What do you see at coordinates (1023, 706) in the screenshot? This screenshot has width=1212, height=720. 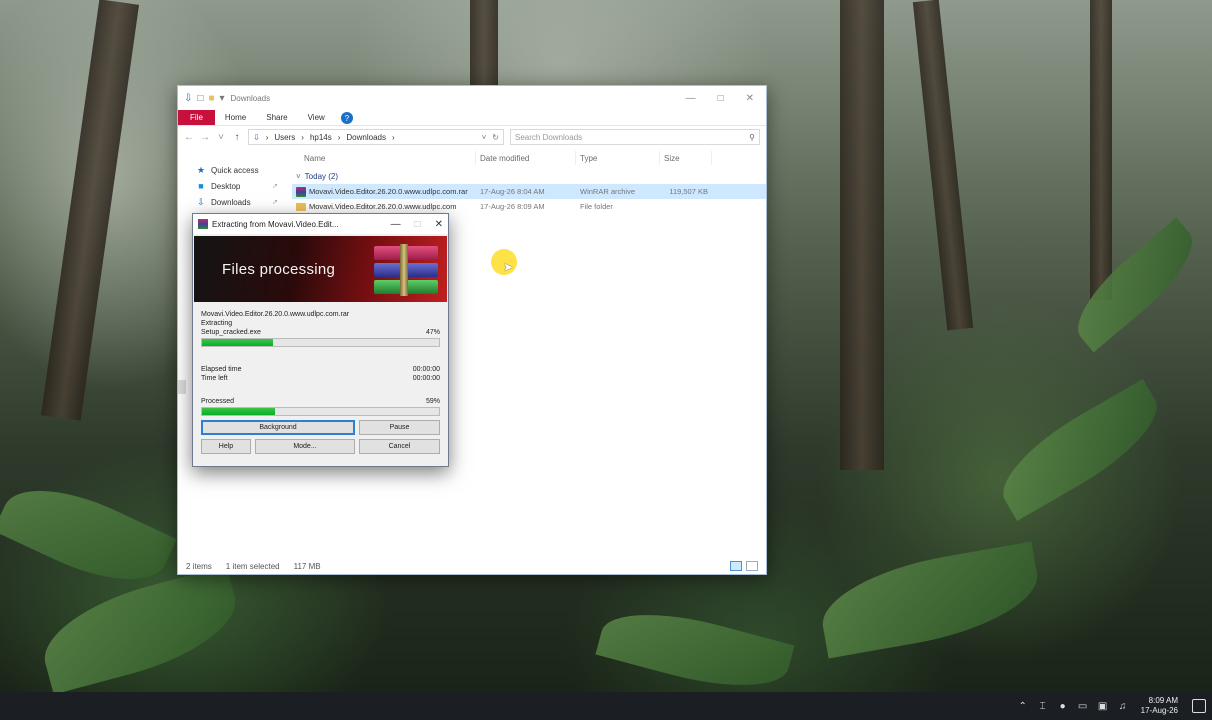 I see `chevron-up-icon: ⌃` at bounding box center [1023, 706].